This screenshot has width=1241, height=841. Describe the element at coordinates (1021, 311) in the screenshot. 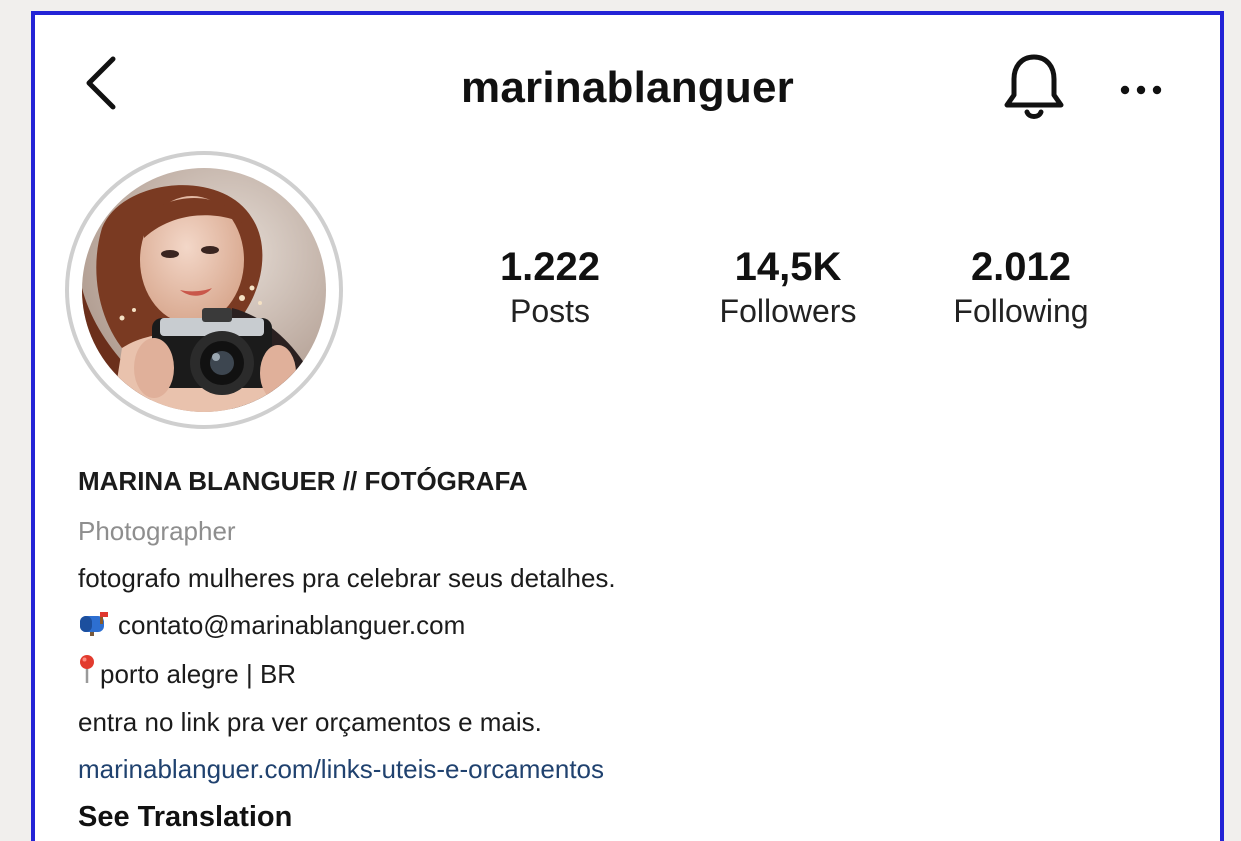

I see `stat-following-label: Following` at that location.